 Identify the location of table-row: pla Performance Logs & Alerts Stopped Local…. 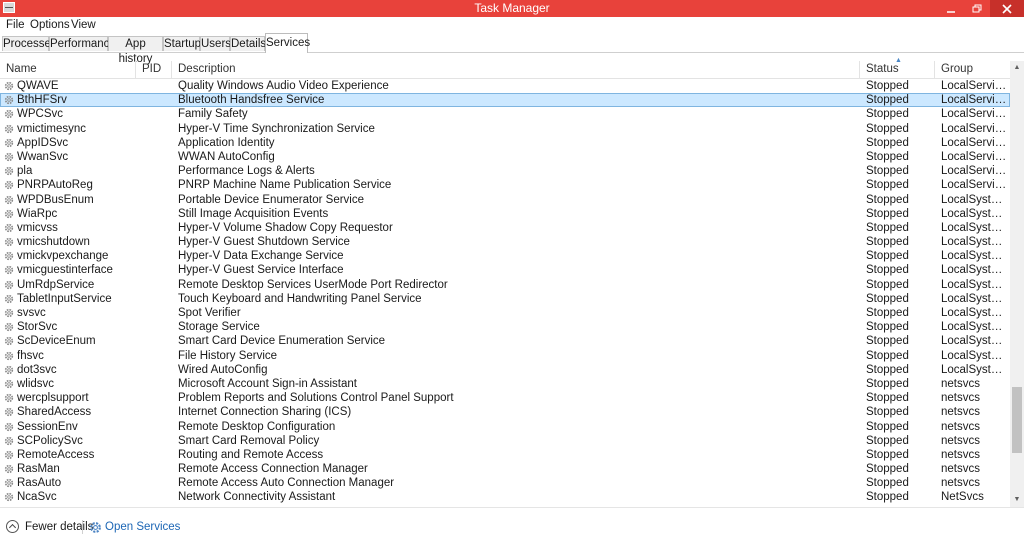
(505, 171).